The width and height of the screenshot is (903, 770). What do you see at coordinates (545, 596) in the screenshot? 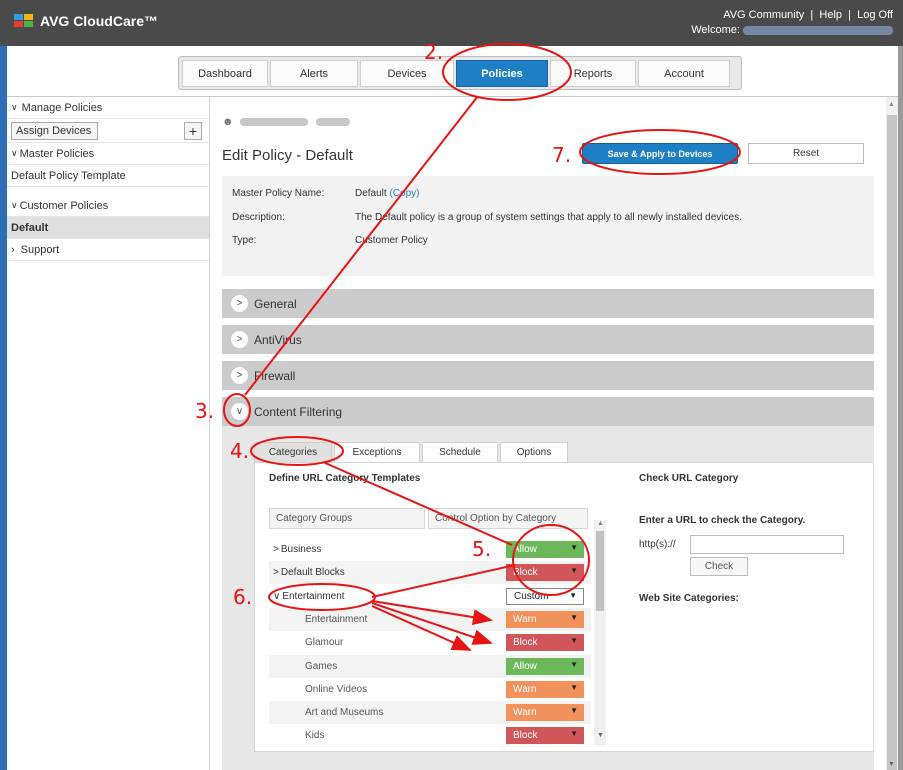
I see `control-option-select: Custom ▼` at bounding box center [545, 596].